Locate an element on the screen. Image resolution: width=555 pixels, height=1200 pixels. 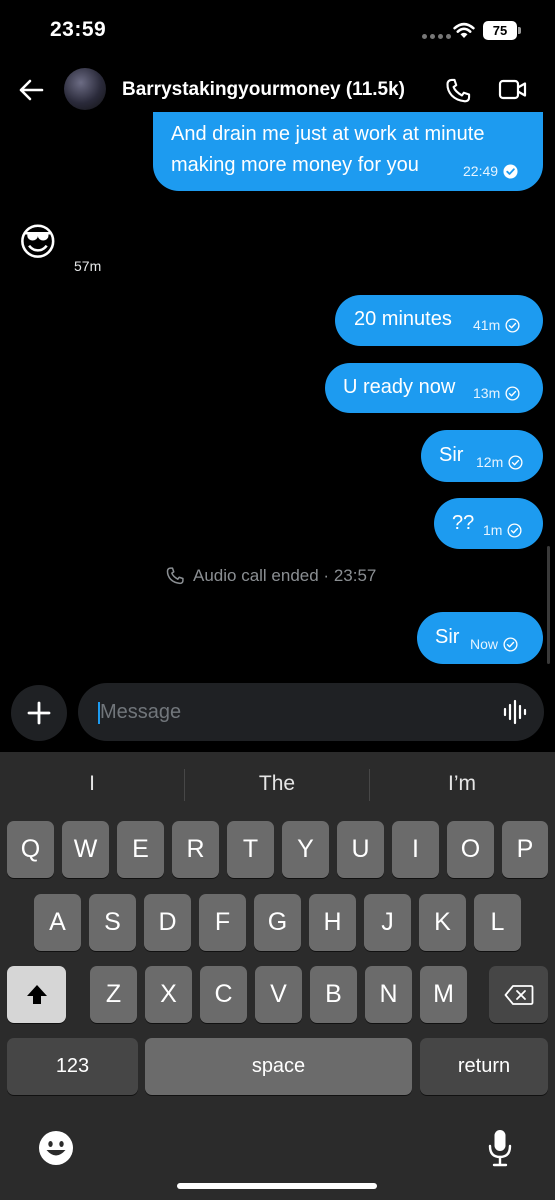
suggestion-3: I’m is located at coordinates (462, 784).